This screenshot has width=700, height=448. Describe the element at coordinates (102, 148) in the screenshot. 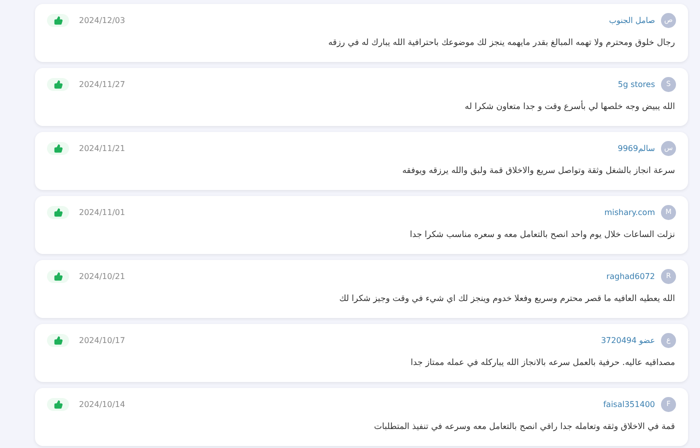

I see `review-date: 2024/11/21` at that location.